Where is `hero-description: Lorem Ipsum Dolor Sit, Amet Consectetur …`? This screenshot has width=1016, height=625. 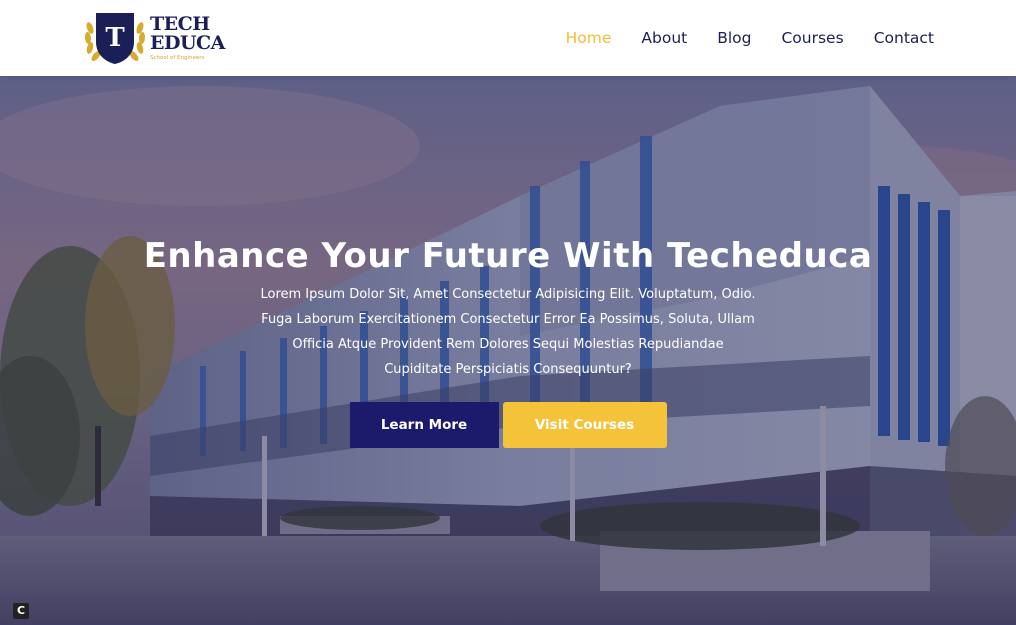 hero-description: Lorem Ipsum Dolor Sit, Amet Consectetur … is located at coordinates (508, 332).